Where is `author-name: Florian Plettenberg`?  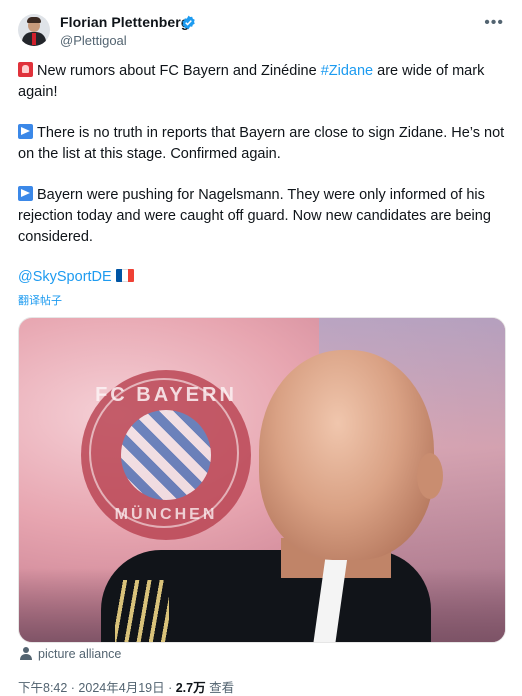 author-name: Florian Plettenberg is located at coordinates (124, 22).